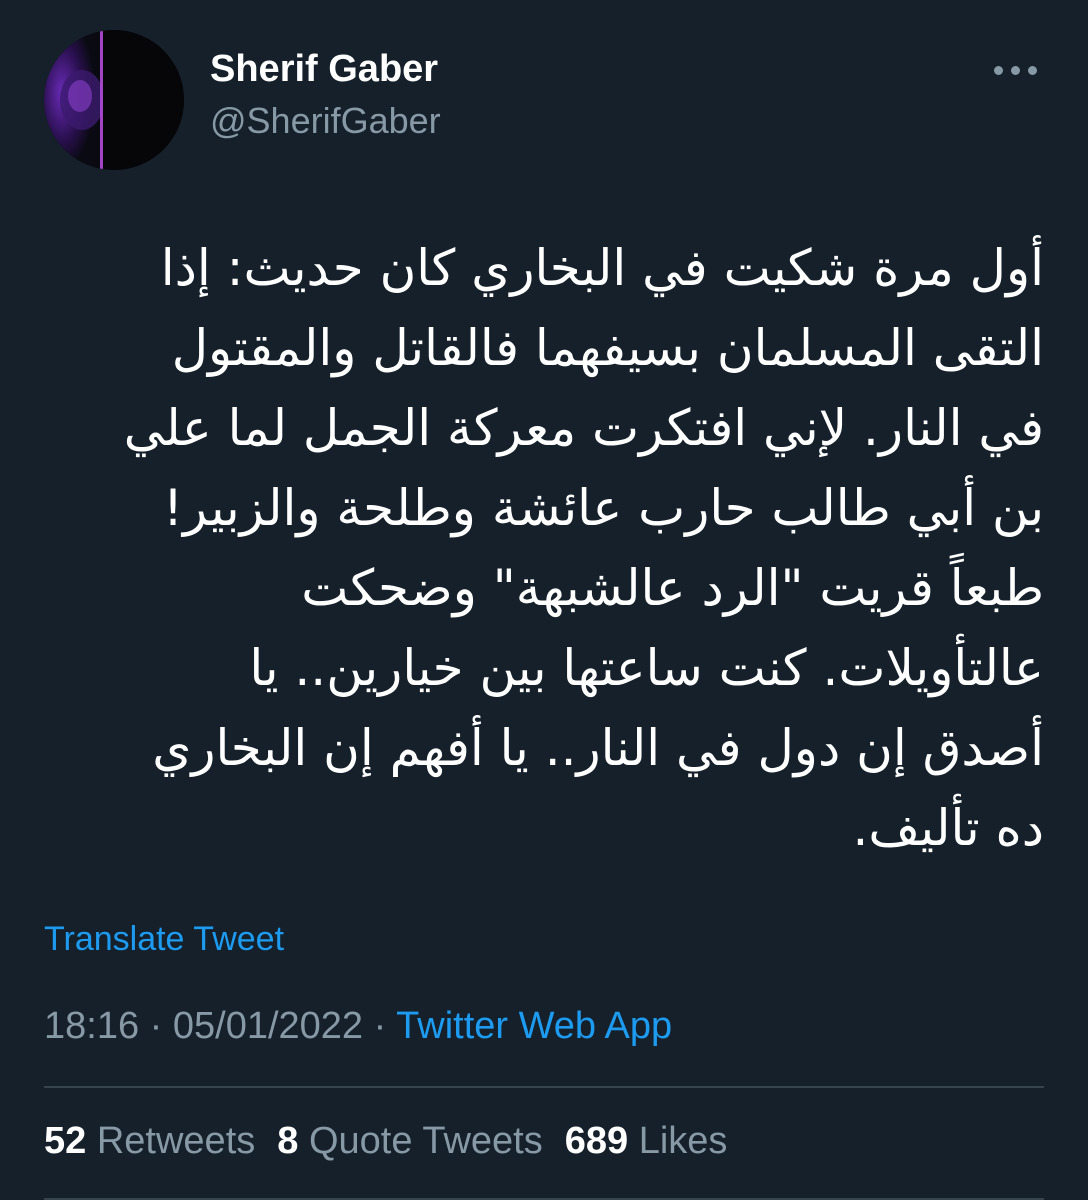 The image size is (1088, 1200). What do you see at coordinates (164, 939) in the screenshot?
I see `translate-tweet-link: Translate Tweet` at bounding box center [164, 939].